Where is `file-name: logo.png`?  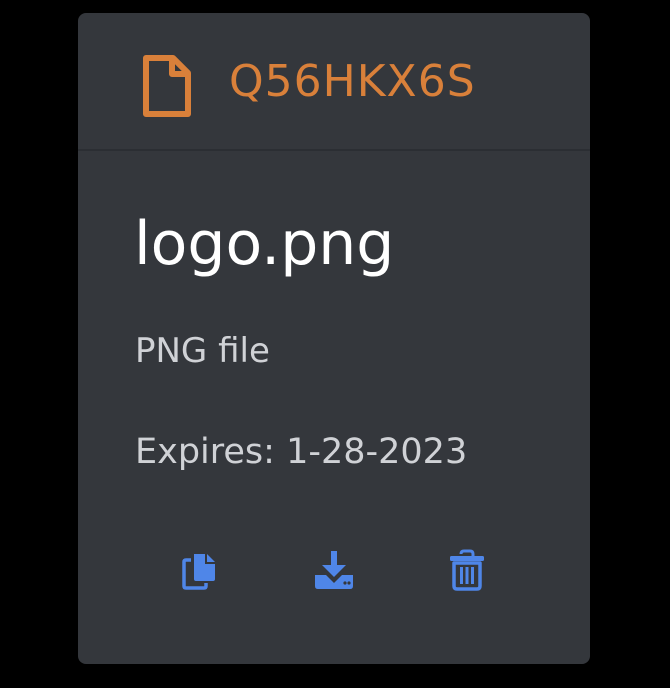
file-name: logo.png is located at coordinates (264, 244).